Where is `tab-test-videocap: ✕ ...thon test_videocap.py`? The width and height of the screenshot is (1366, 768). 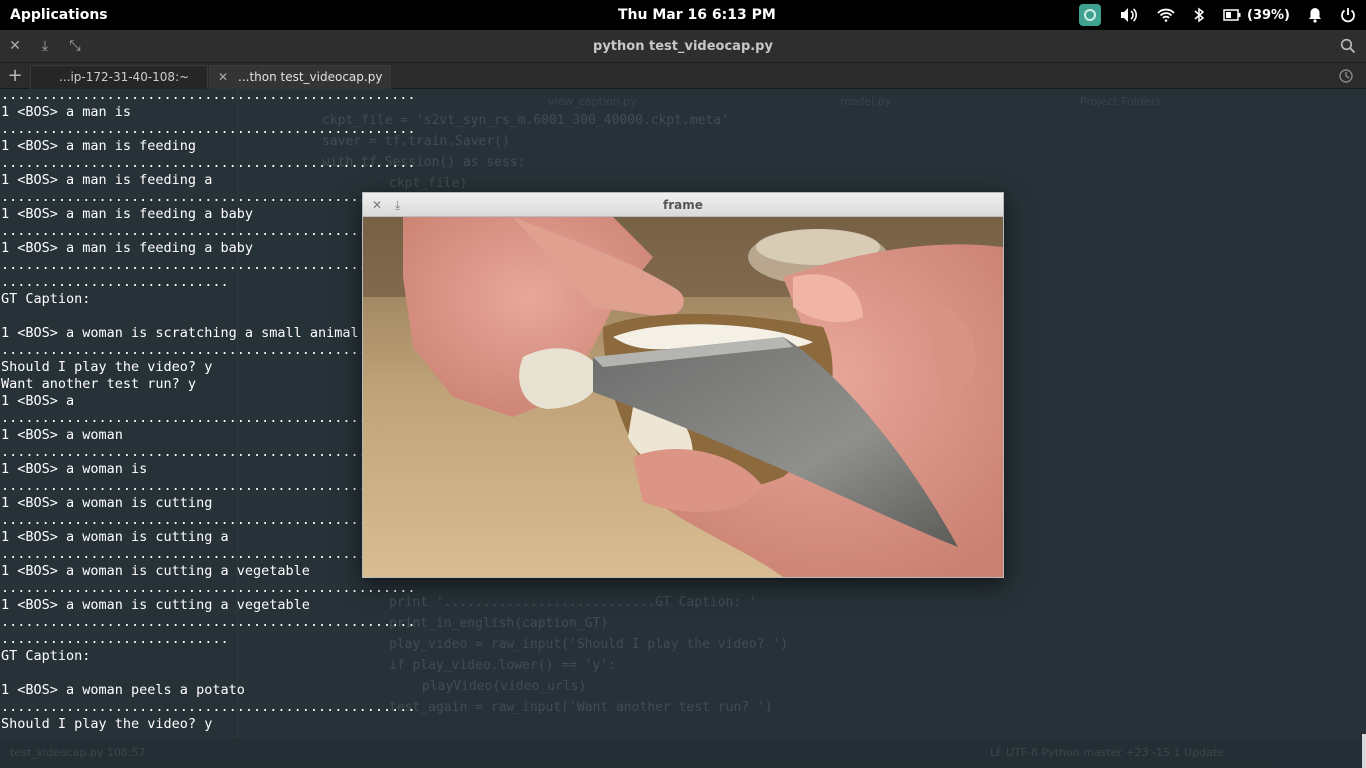 tab-test-videocap: ✕ ...thon test_videocap.py is located at coordinates (300, 77).